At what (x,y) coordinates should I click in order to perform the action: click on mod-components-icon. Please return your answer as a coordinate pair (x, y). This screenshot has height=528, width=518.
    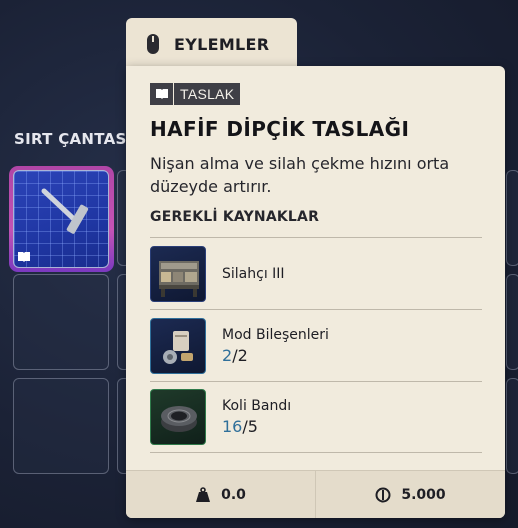
    Looking at the image, I should click on (178, 345).